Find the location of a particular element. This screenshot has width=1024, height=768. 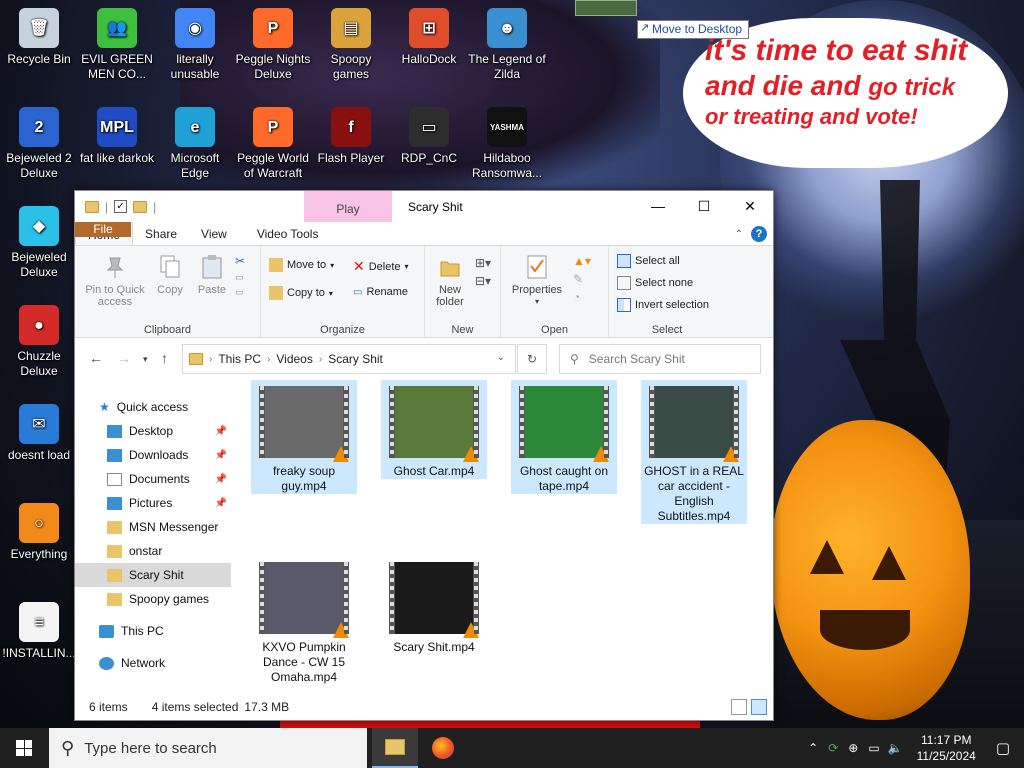

desktop-icon: ◉ literally unusable is located at coordinates (195, 45).